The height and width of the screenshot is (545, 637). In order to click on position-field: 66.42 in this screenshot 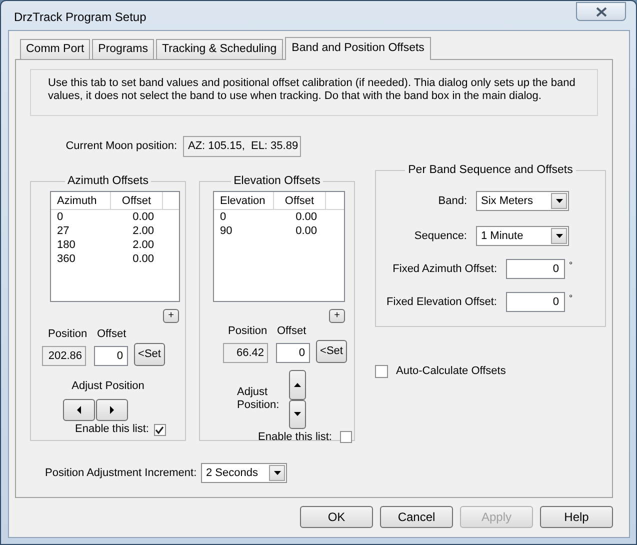, I will do `click(245, 352)`.